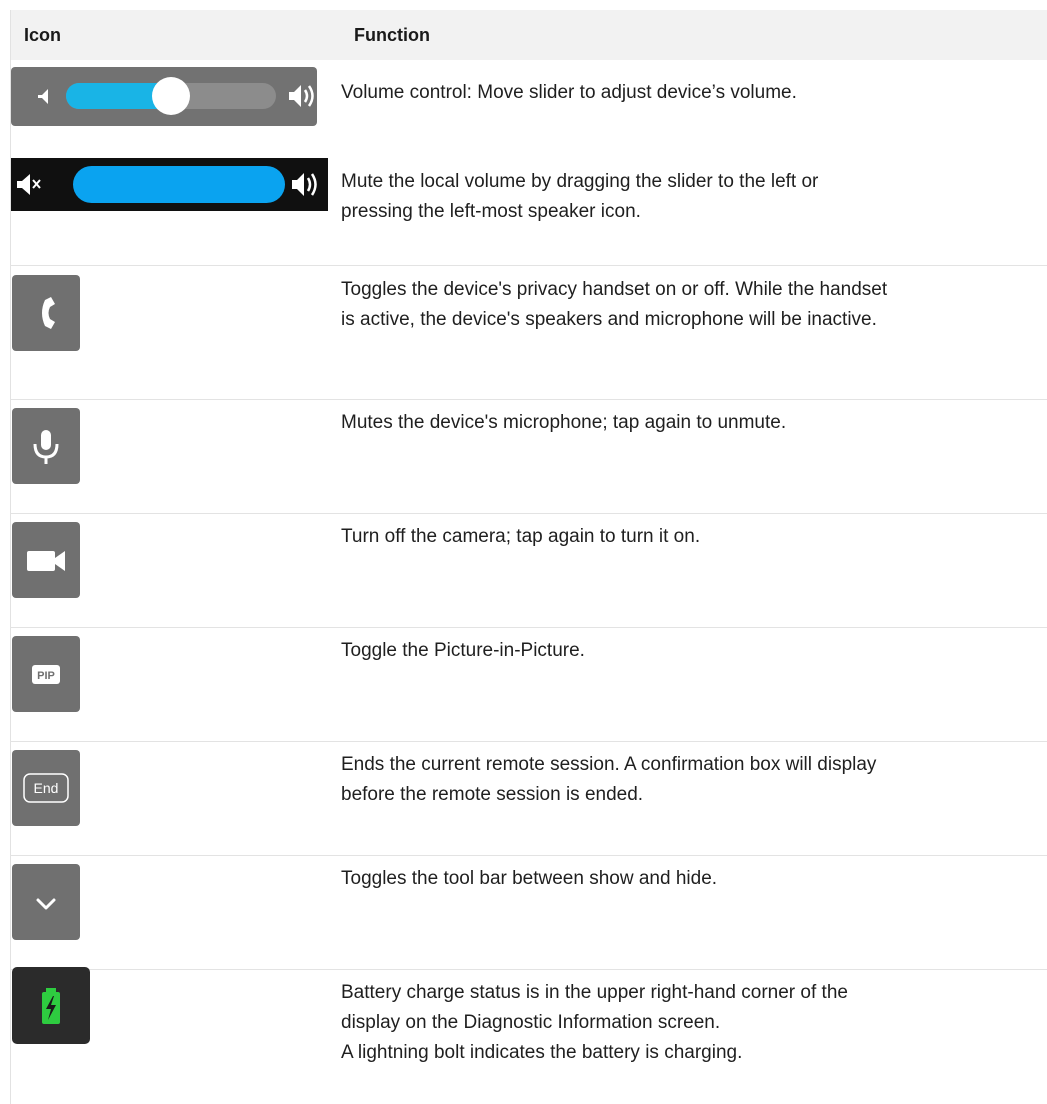  Describe the element at coordinates (43, 96) in the screenshot. I see `speaker-low-icon` at that location.